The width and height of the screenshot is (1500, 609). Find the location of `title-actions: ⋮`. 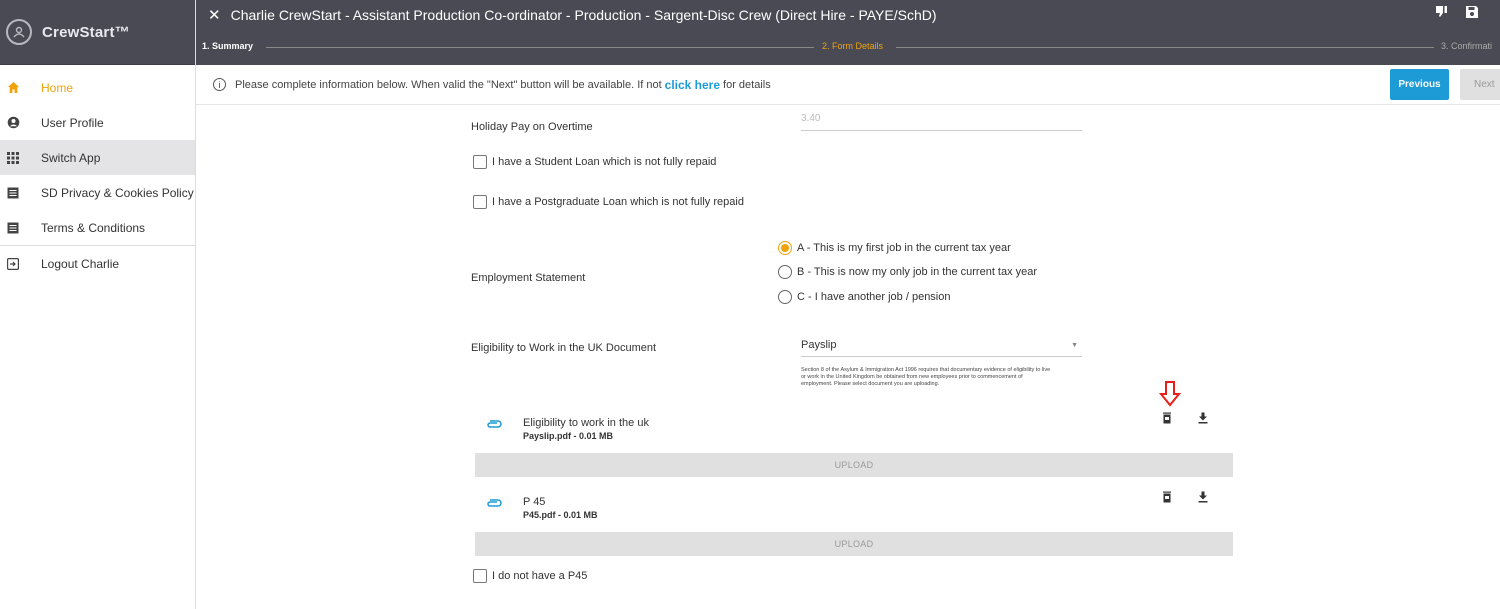

title-actions: ⋮ is located at coordinates (1467, 14).